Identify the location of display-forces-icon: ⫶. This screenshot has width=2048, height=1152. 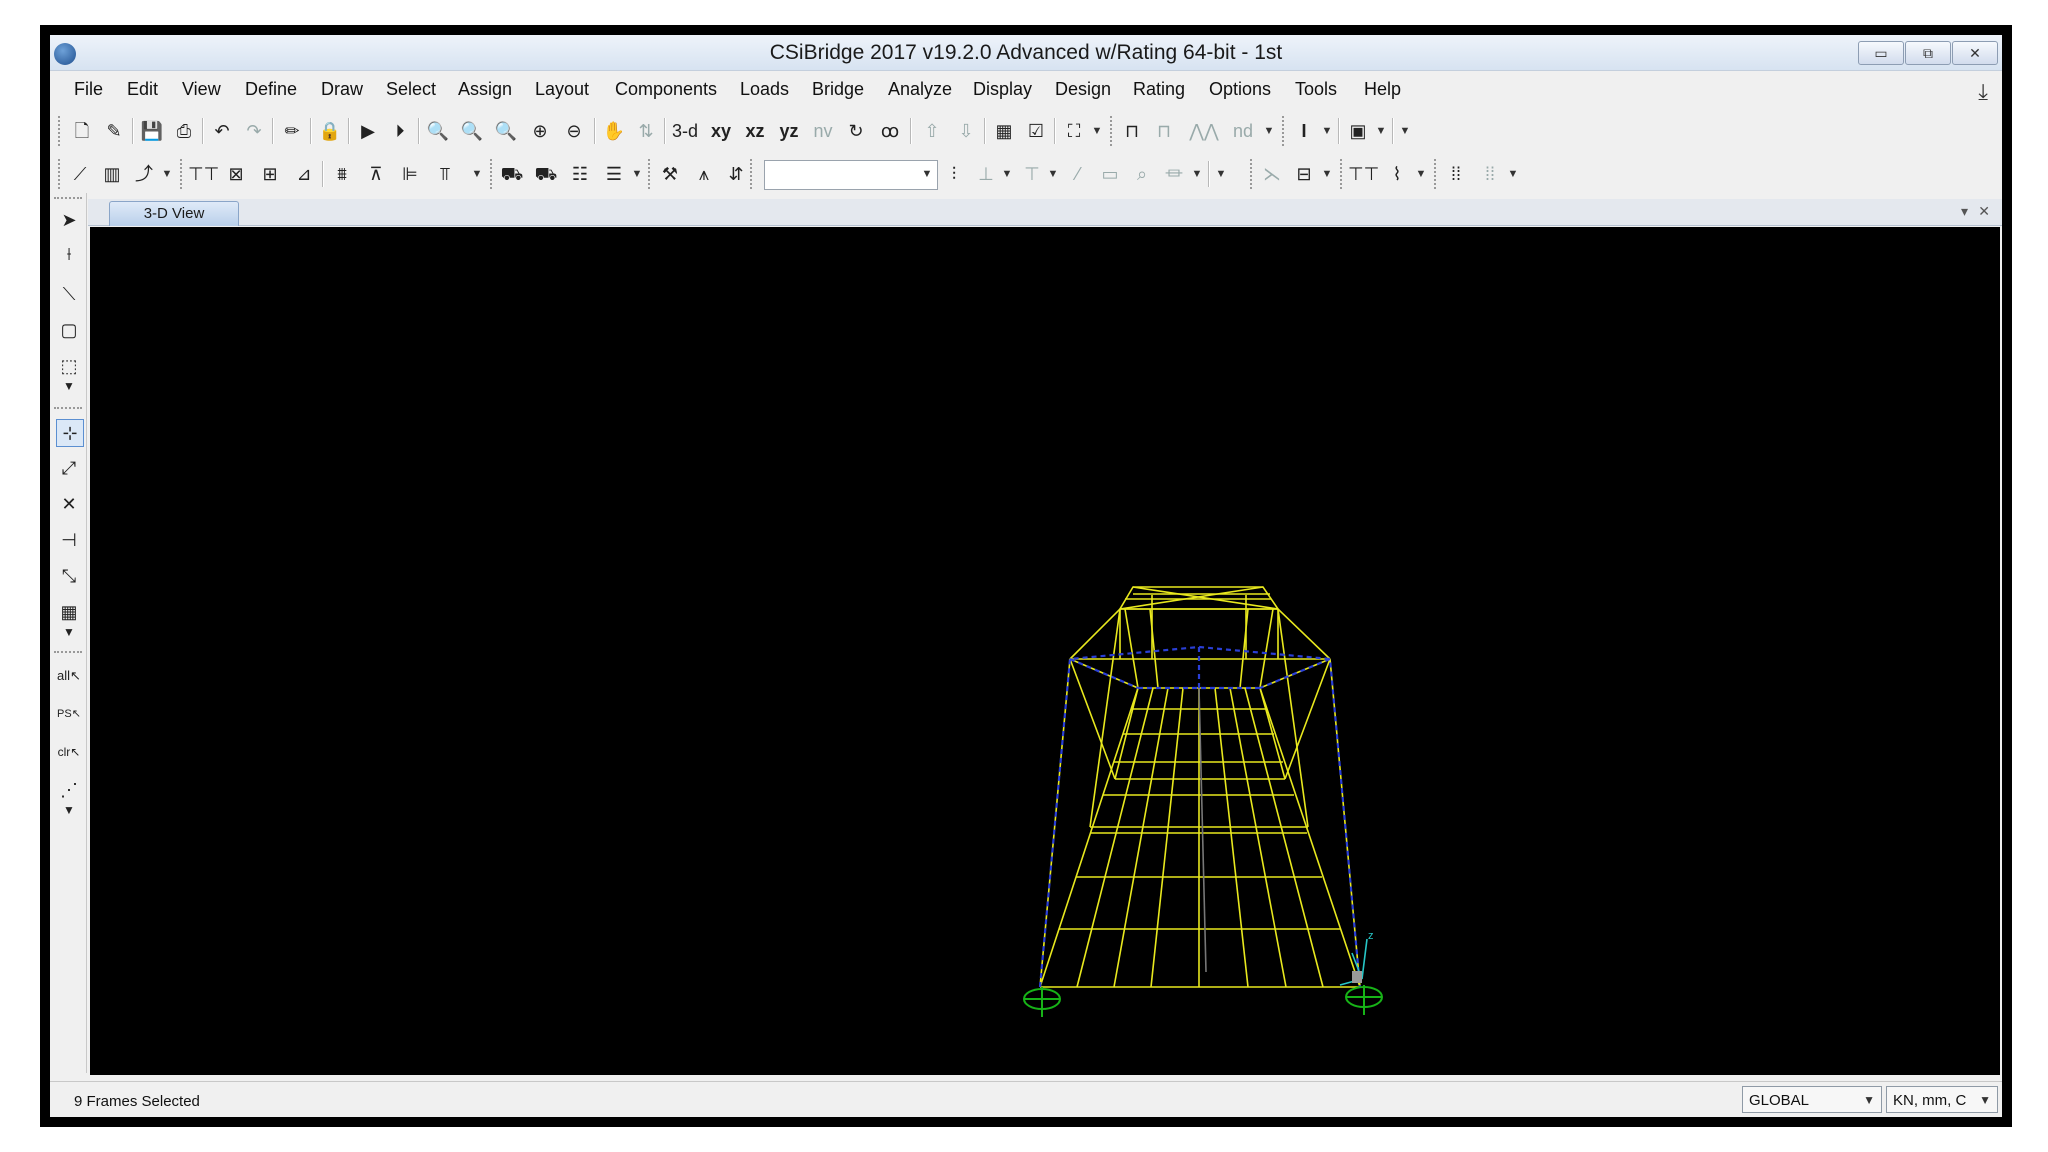
(954, 174).